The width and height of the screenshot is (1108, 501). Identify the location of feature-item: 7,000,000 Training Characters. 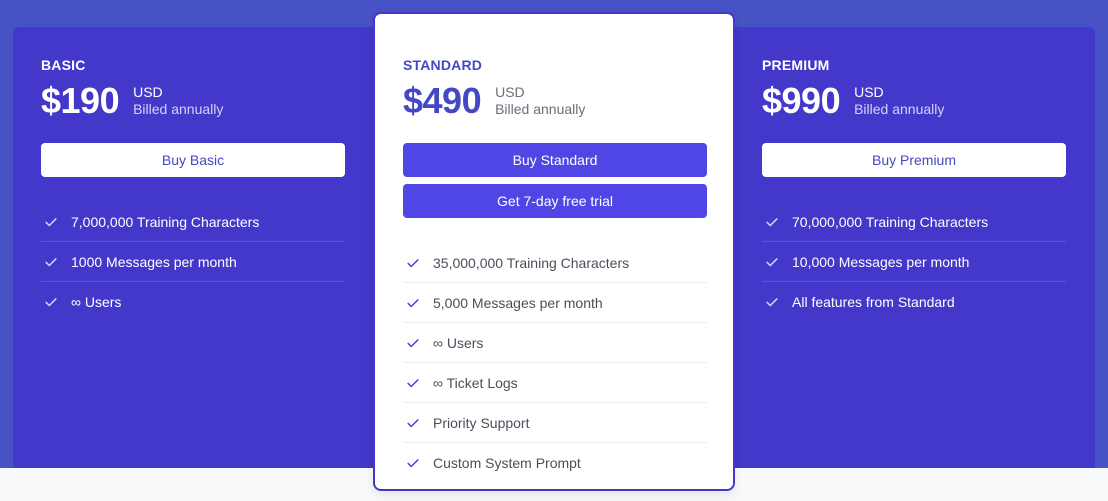
(193, 222).